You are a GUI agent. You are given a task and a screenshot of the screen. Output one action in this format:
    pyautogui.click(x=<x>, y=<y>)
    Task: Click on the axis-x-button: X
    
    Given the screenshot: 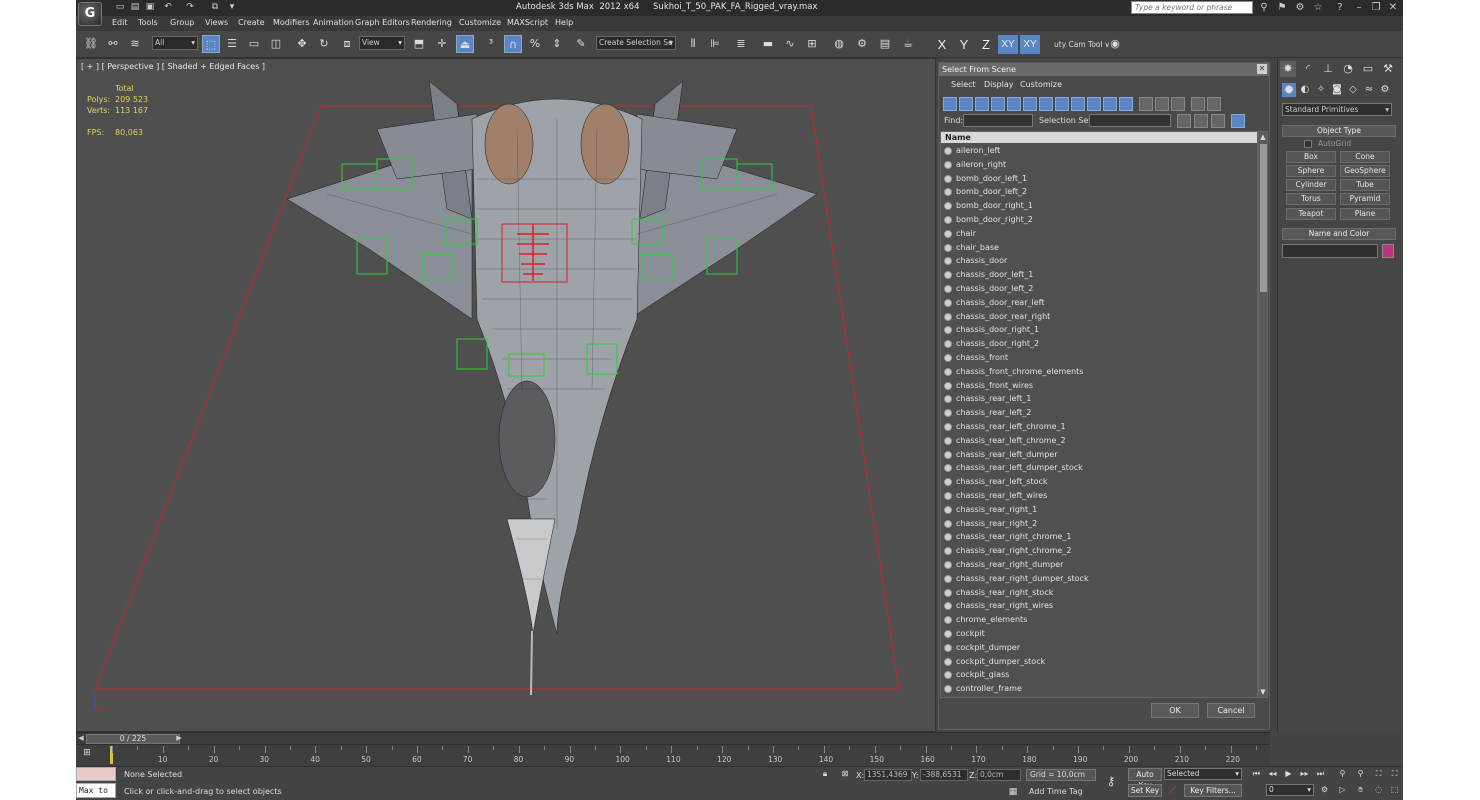 What is the action you would take?
    pyautogui.click(x=942, y=44)
    